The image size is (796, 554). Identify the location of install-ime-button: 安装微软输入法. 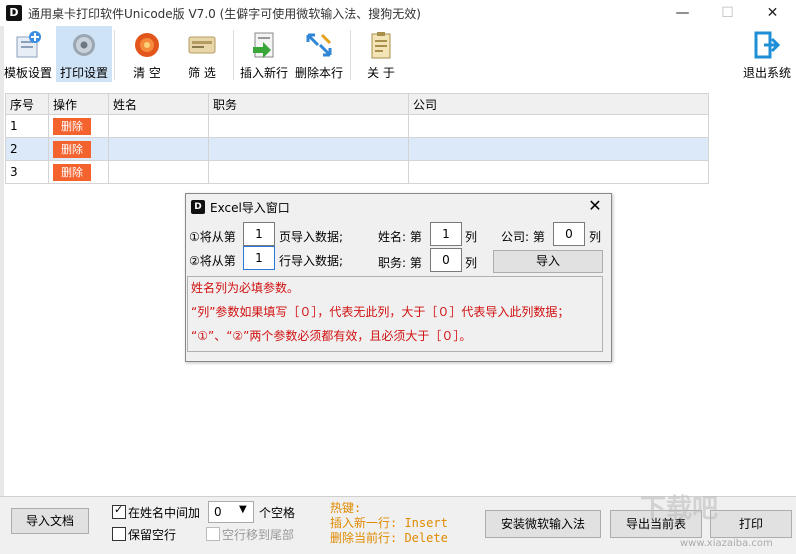
(543, 524).